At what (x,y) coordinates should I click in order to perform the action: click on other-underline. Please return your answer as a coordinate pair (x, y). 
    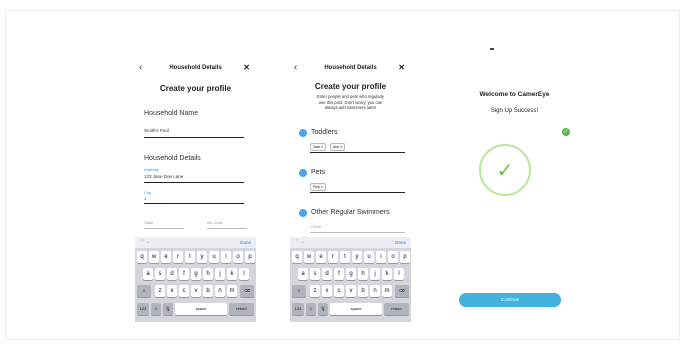
    Looking at the image, I should click on (357, 232).